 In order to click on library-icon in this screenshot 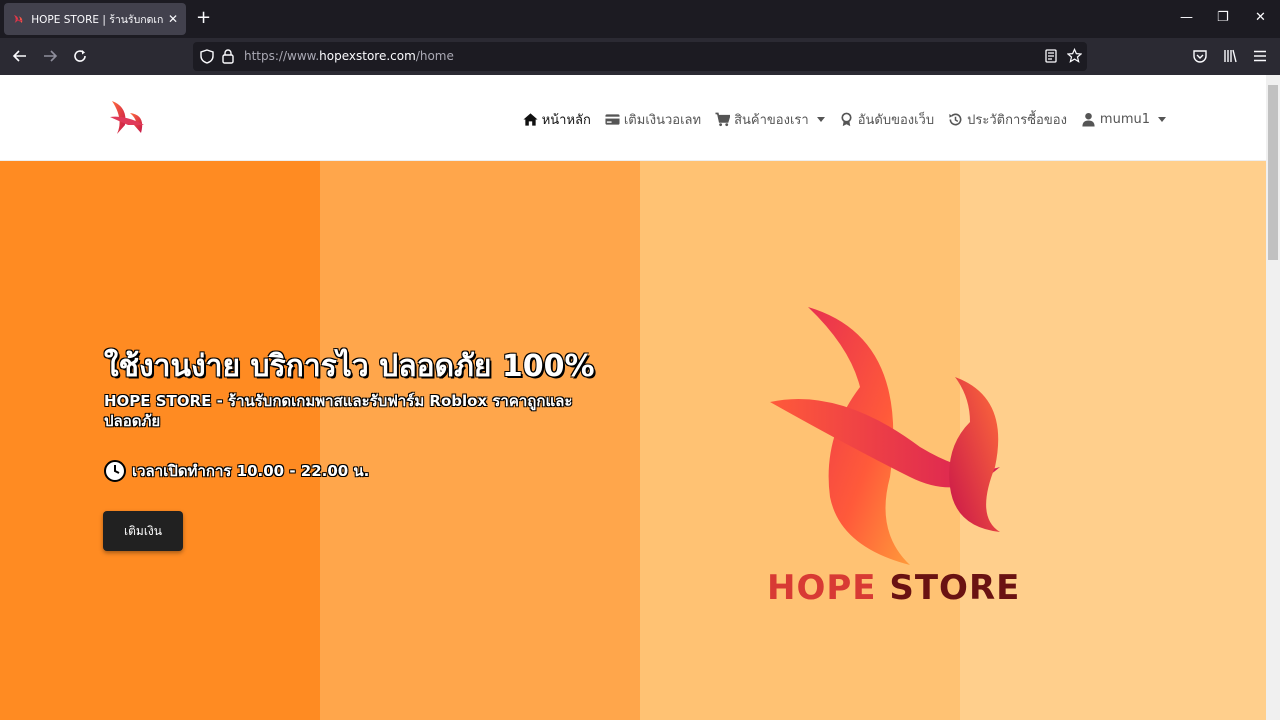, I will do `click(1230, 56)`.